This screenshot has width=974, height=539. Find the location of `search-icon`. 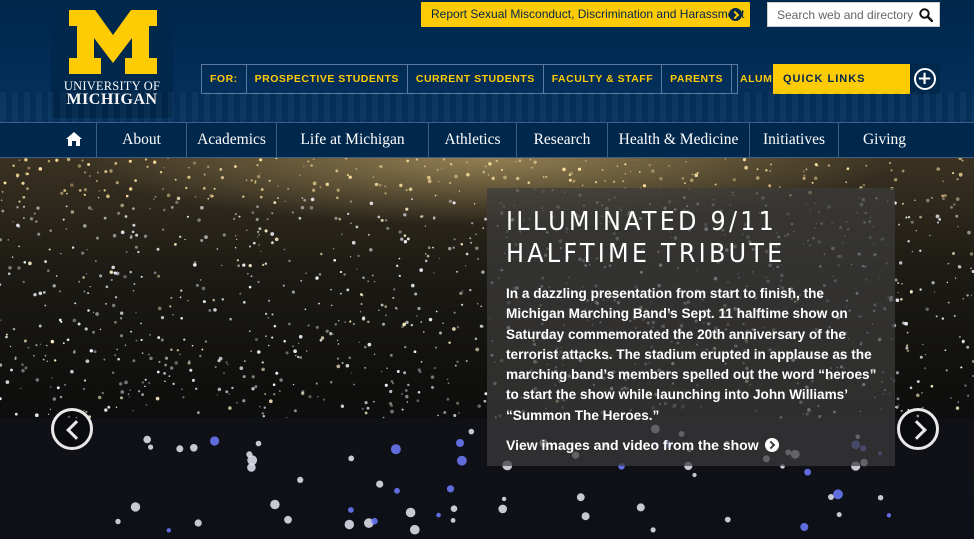

search-icon is located at coordinates (926, 15).